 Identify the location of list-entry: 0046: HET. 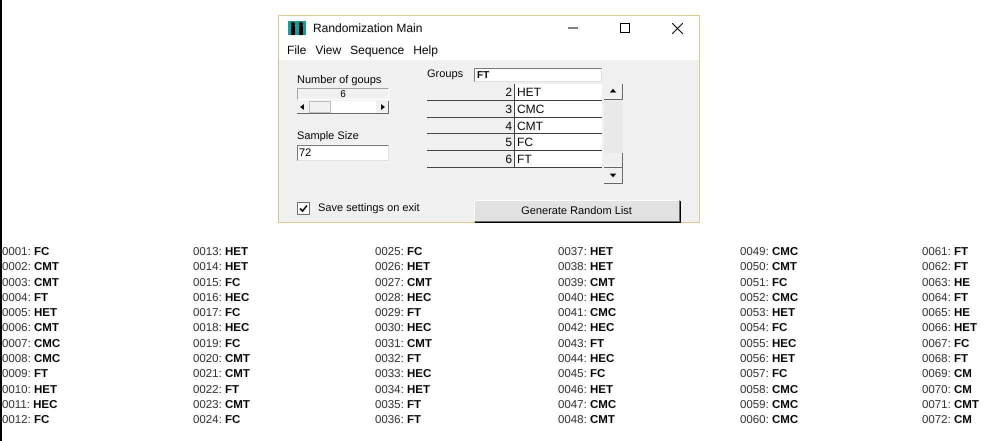
(586, 390).